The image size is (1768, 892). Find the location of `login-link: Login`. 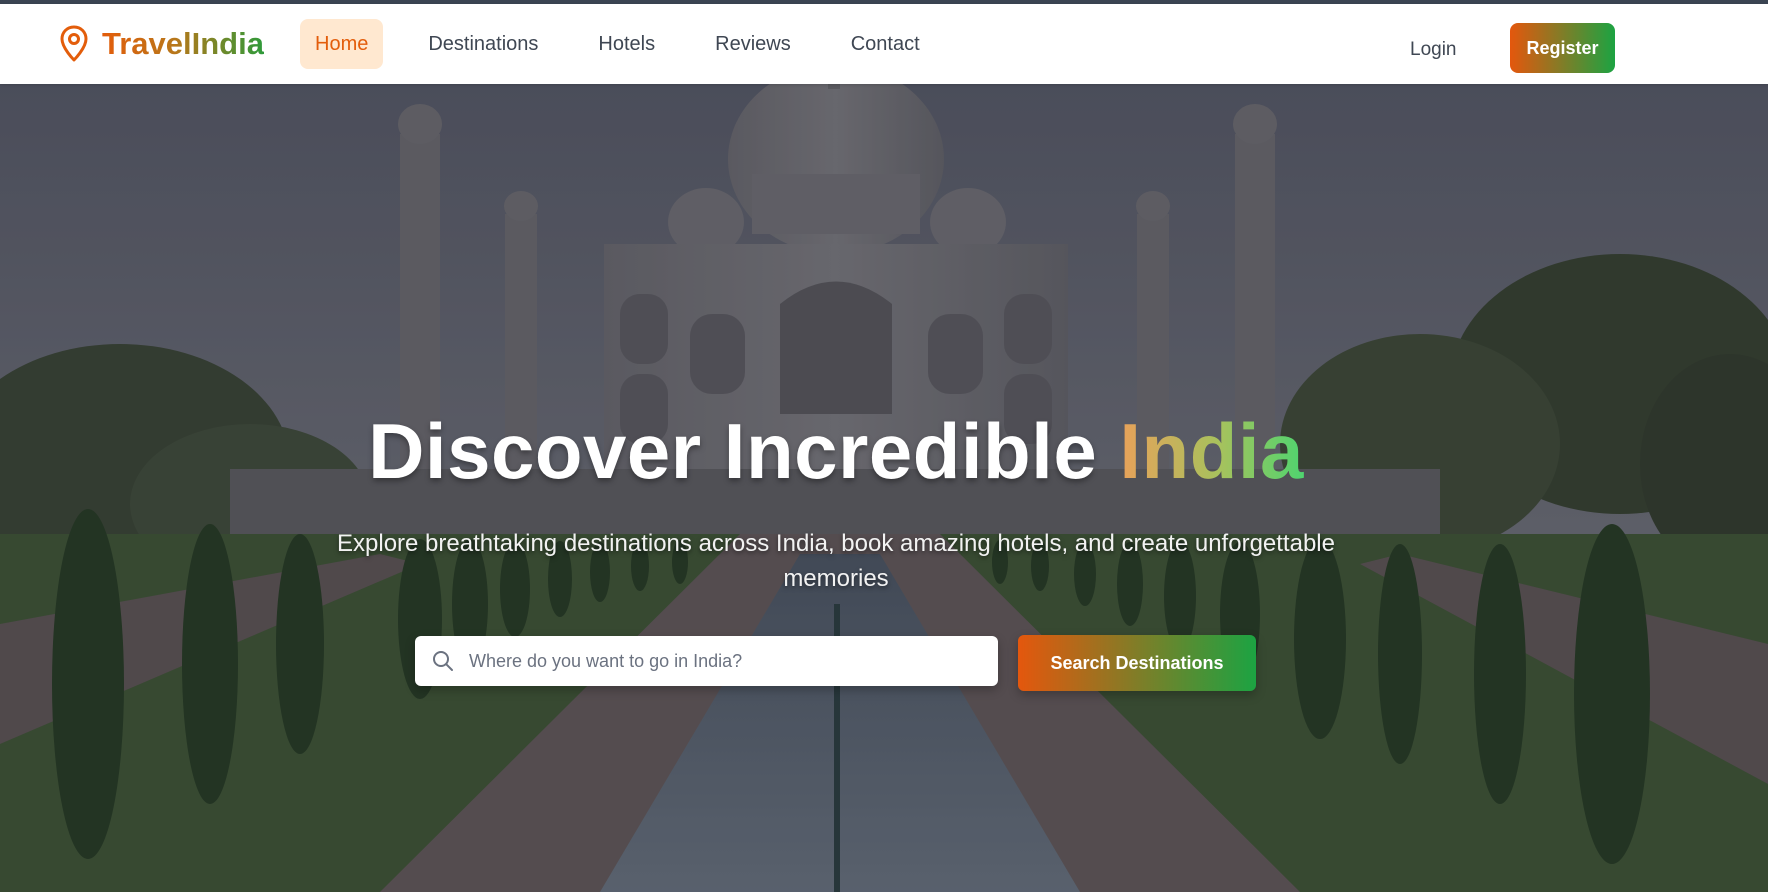

login-link: Login is located at coordinates (1433, 50).